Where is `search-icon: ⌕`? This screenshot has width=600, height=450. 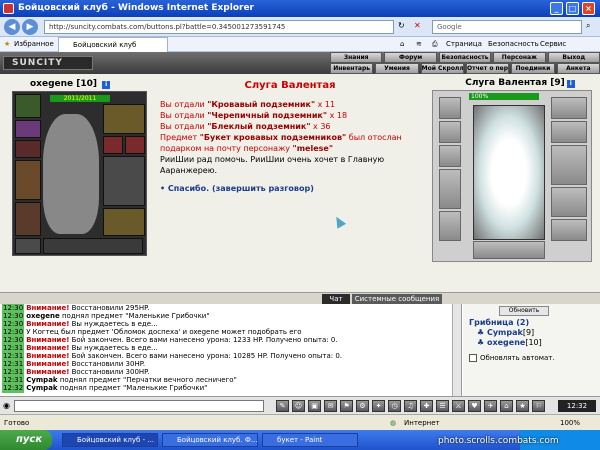
search-icon: ⌕ is located at coordinates (588, 26).